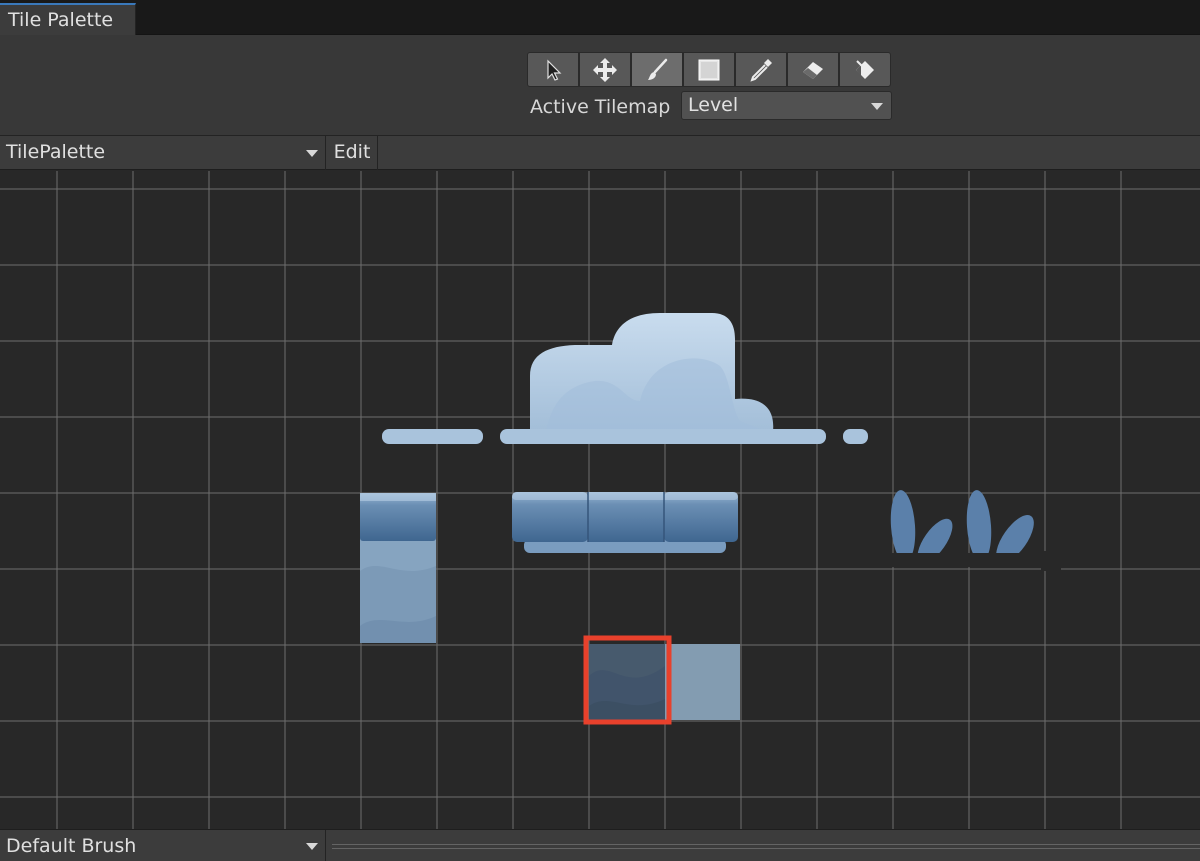  I want to click on grass-plant-tile-icon, so click(975, 530).